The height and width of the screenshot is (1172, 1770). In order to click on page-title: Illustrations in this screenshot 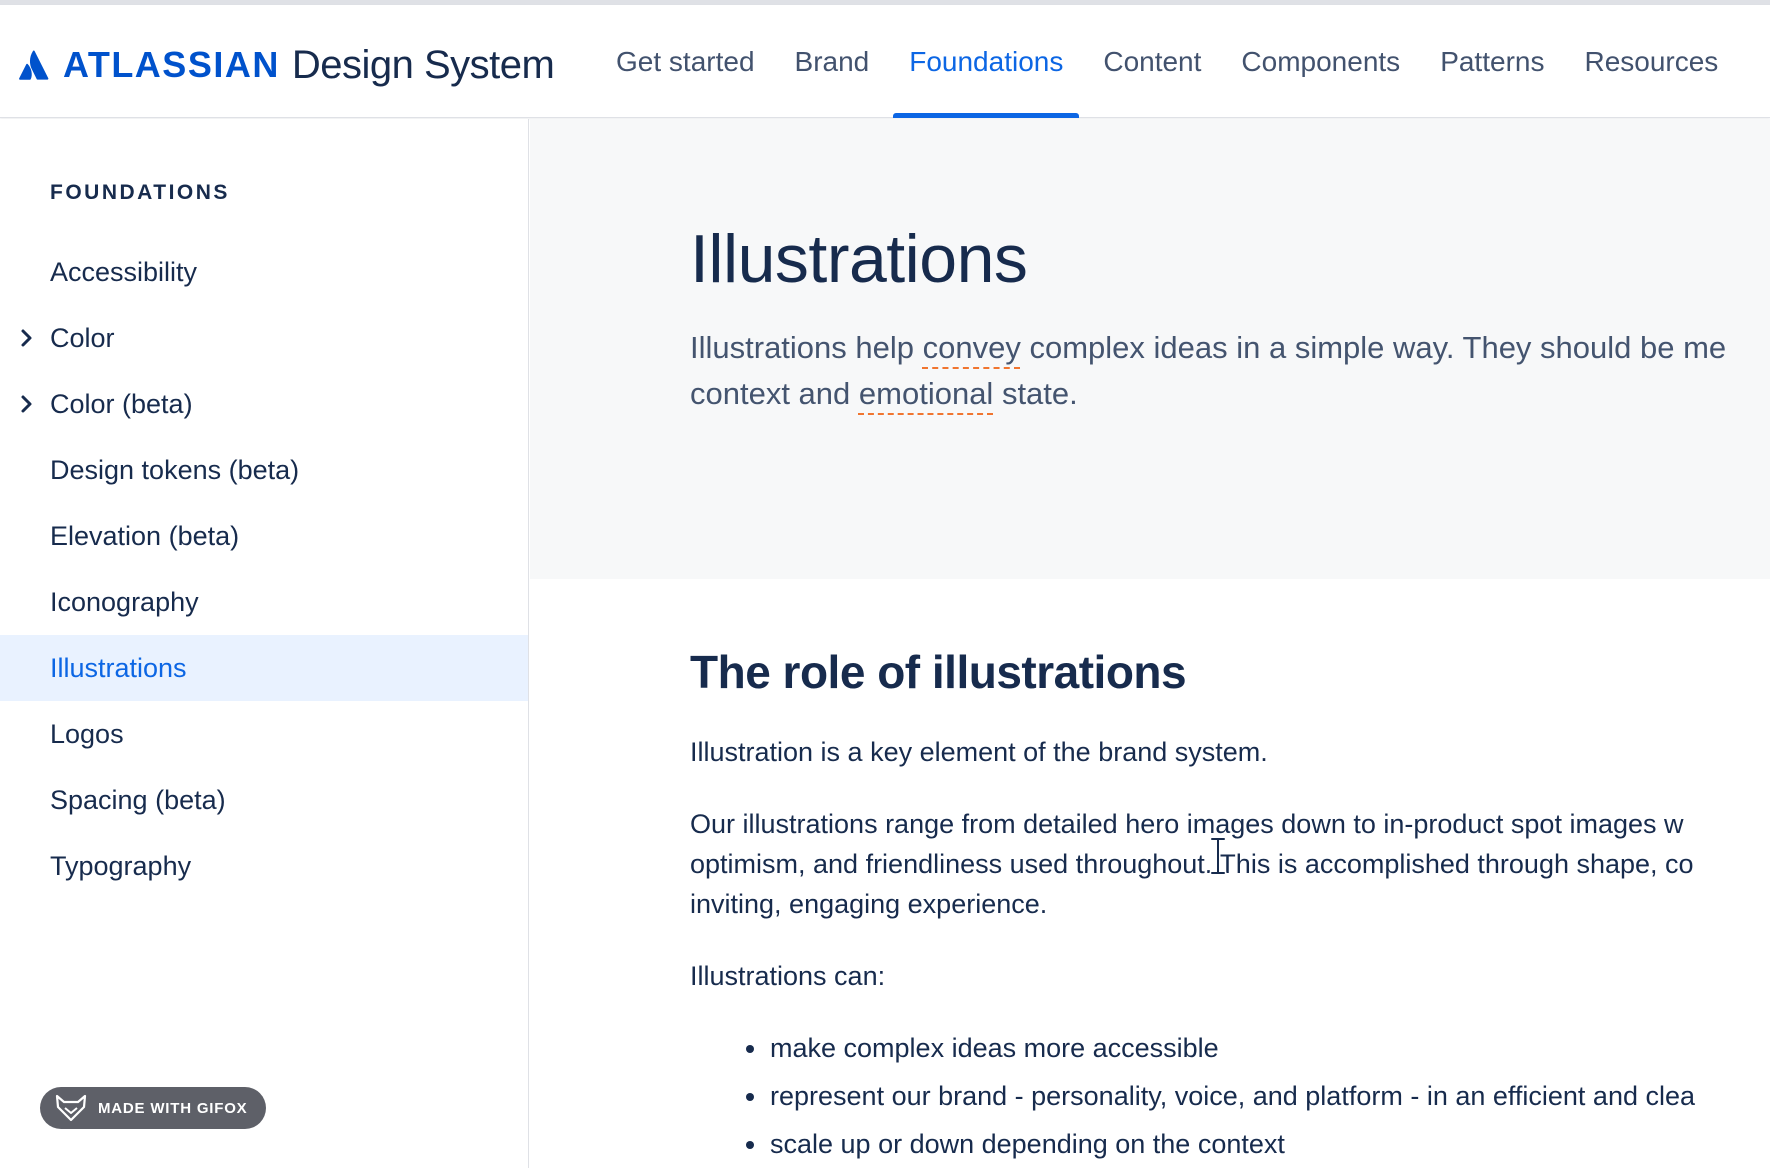, I will do `click(859, 259)`.